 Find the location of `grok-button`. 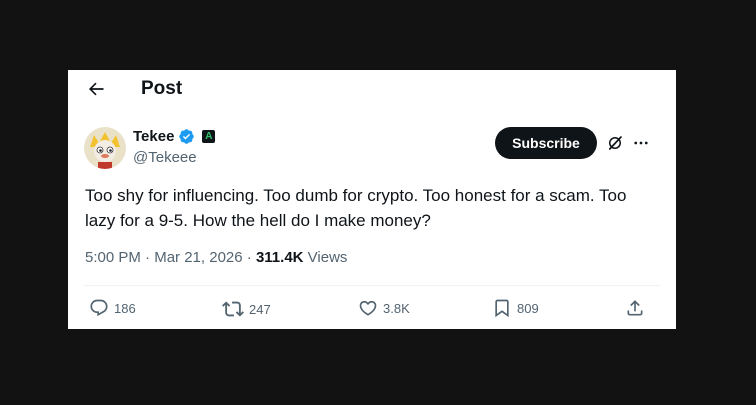

grok-button is located at coordinates (615, 143).